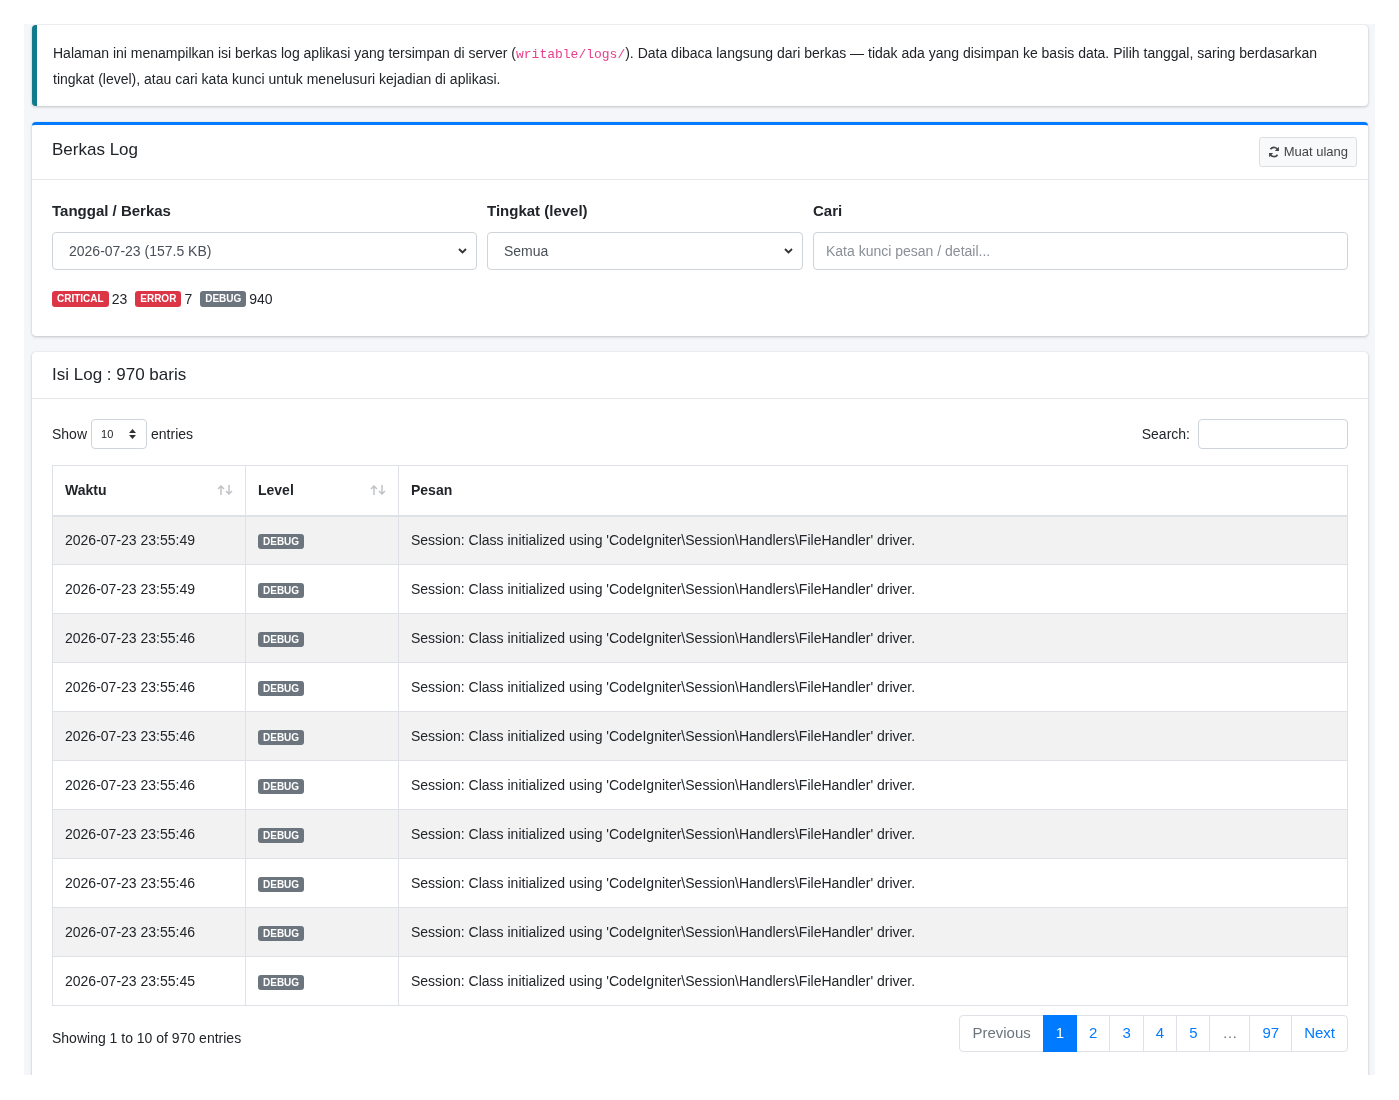 This screenshot has width=1399, height=1100. I want to click on page-link: 2, so click(1093, 1033).